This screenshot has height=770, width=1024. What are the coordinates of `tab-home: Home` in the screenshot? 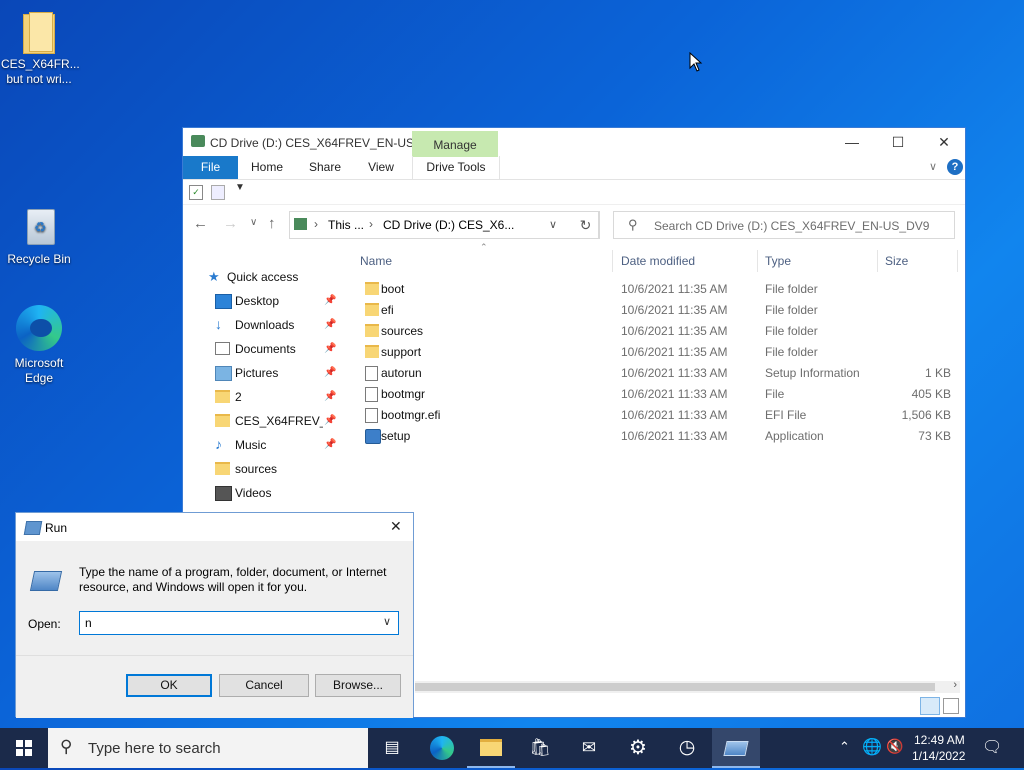 It's located at (267, 167).